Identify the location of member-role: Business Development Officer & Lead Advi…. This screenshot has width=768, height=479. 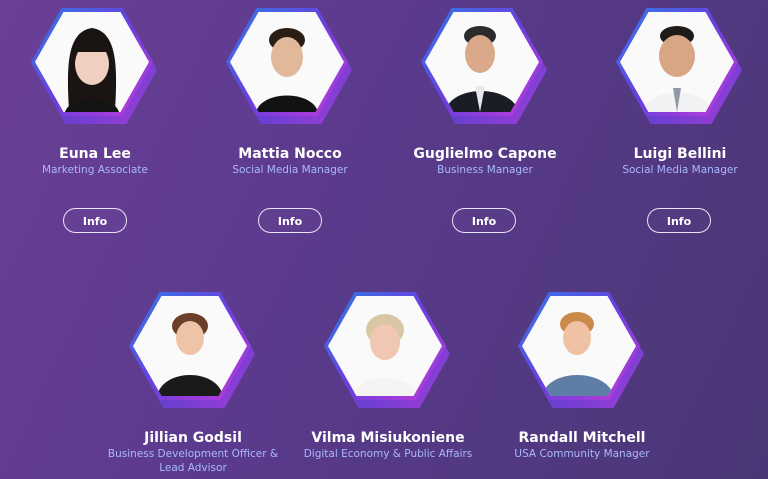
(193, 461).